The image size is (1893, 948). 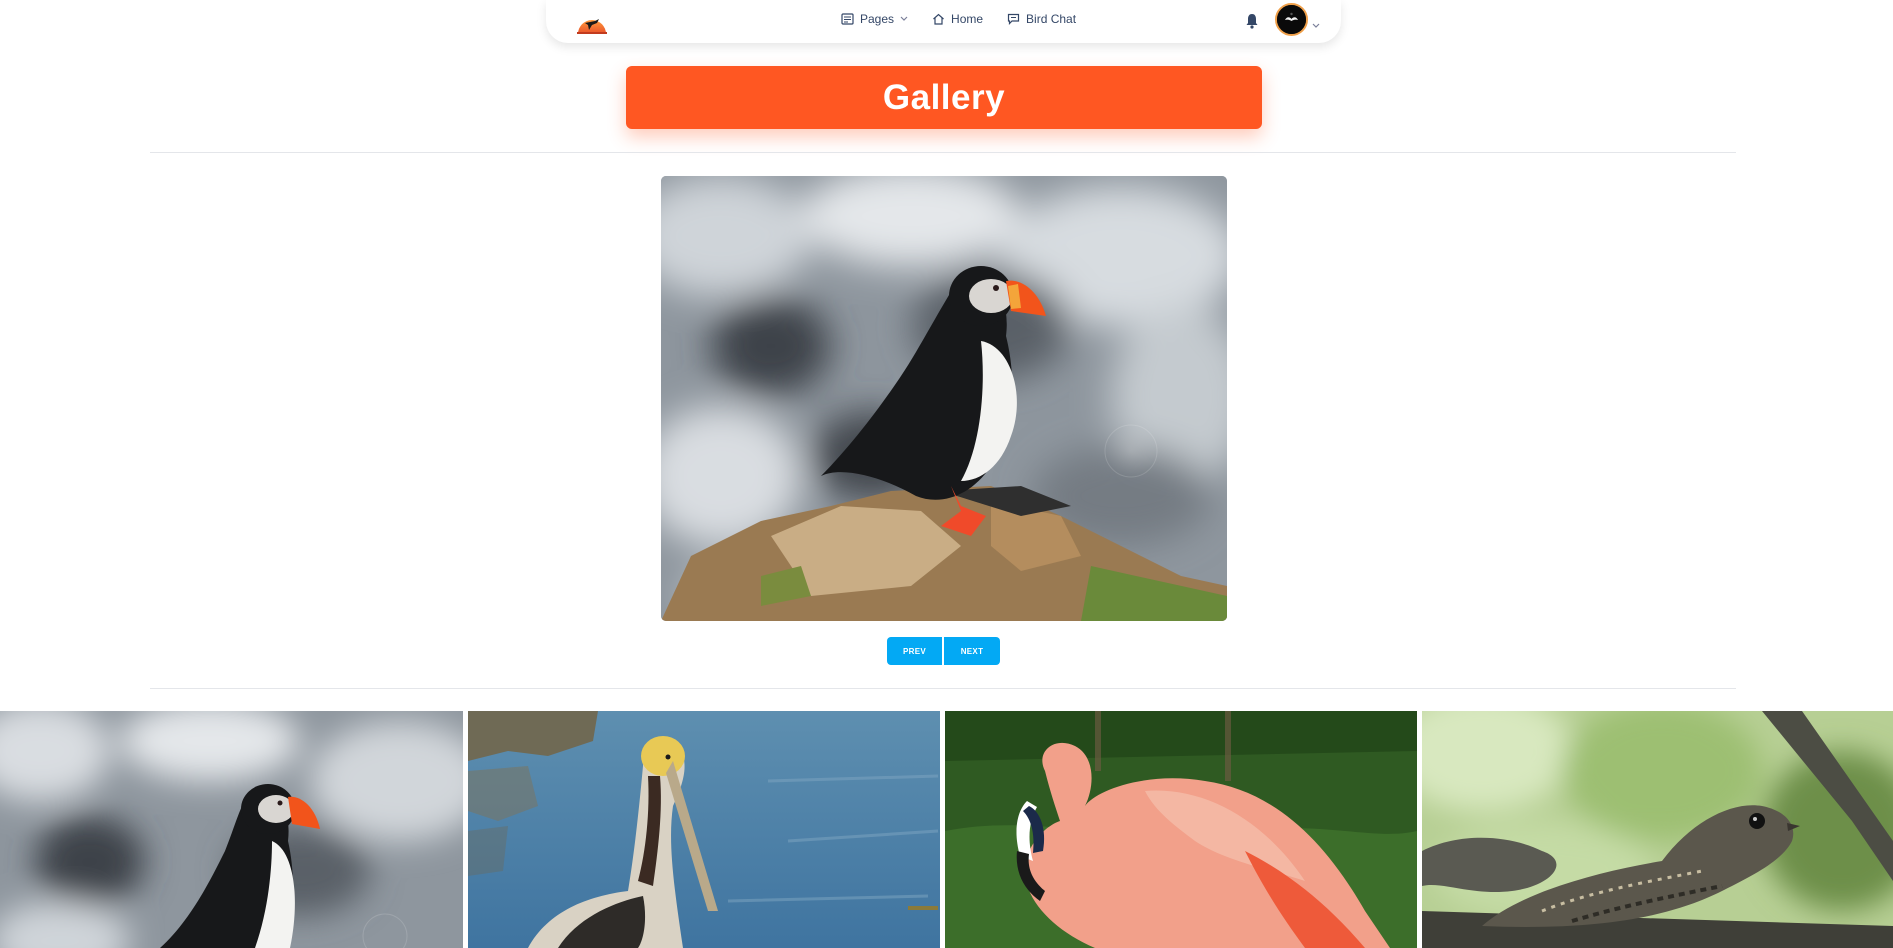 What do you see at coordinates (847, 19) in the screenshot?
I see `pages-icon` at bounding box center [847, 19].